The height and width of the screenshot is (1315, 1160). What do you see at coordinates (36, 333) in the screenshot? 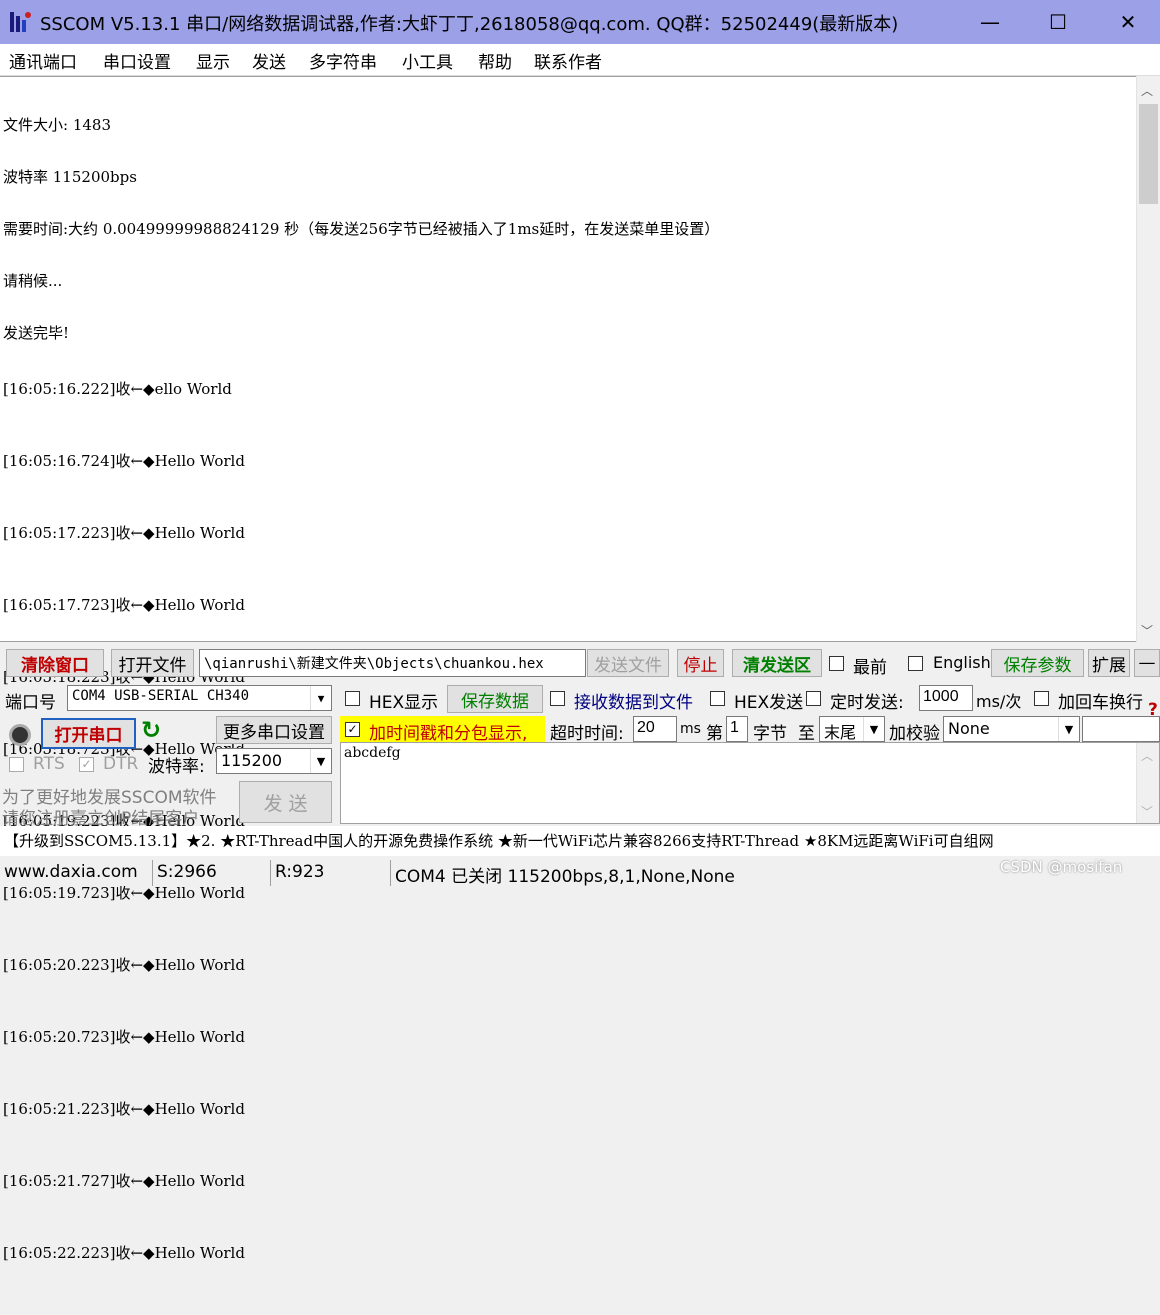
I see `send-complete-line: 发送完毕!` at bounding box center [36, 333].